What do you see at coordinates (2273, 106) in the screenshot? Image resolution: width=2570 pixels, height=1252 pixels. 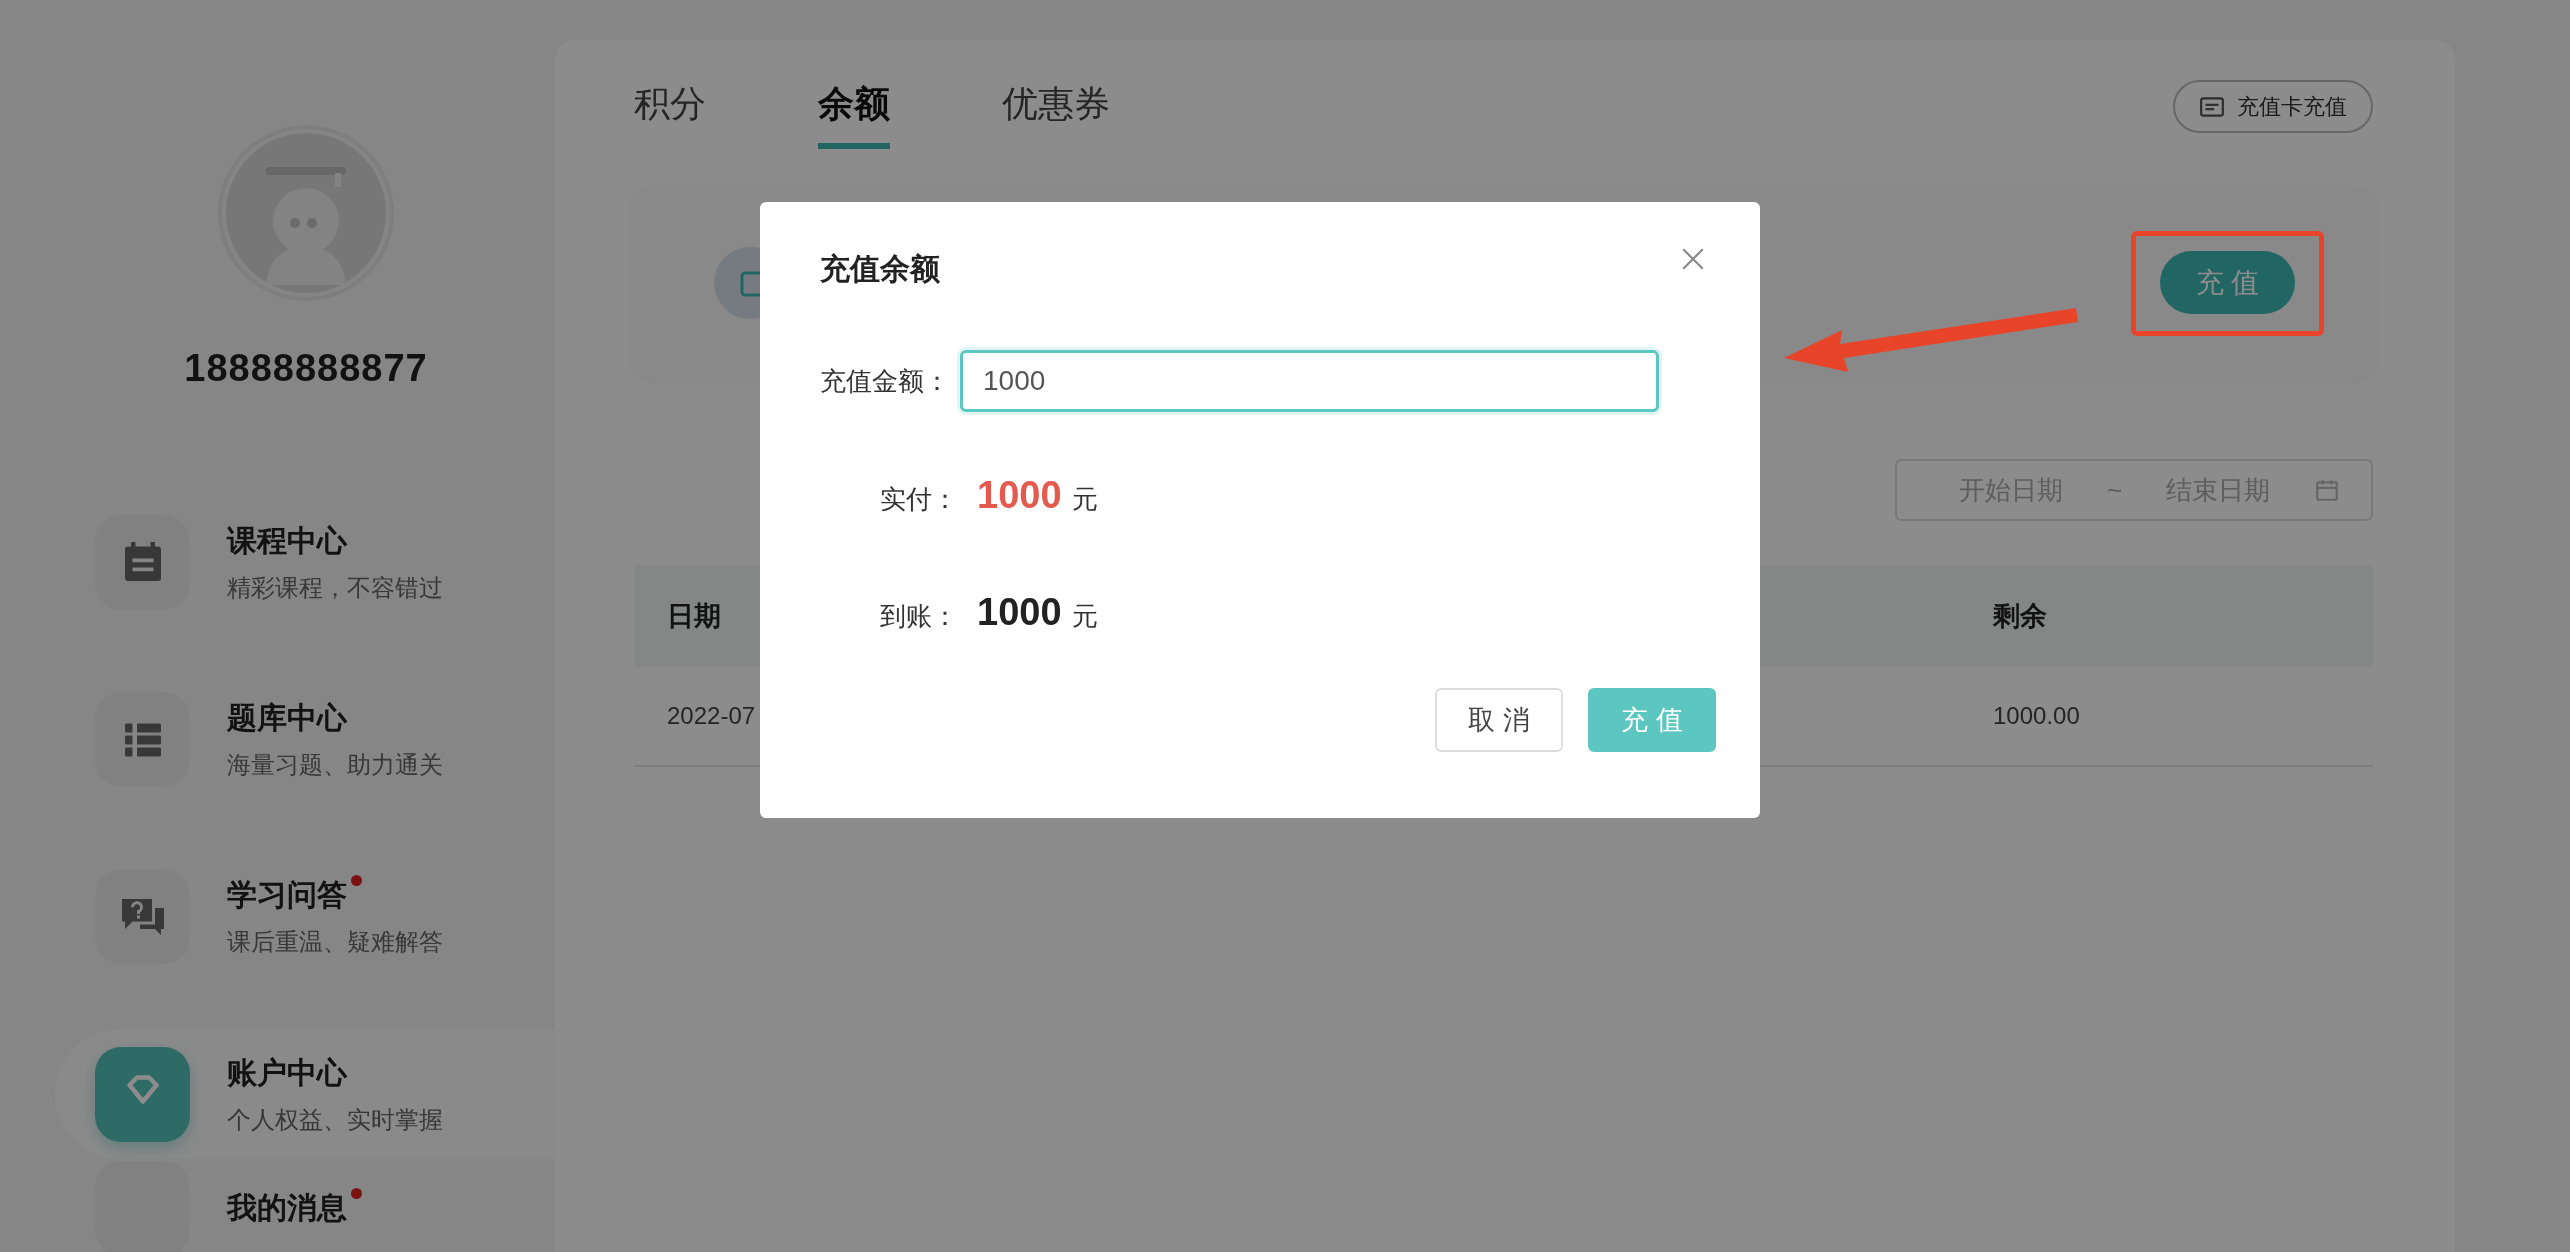 I see `card-recharge-button: 充值卡充值` at bounding box center [2273, 106].